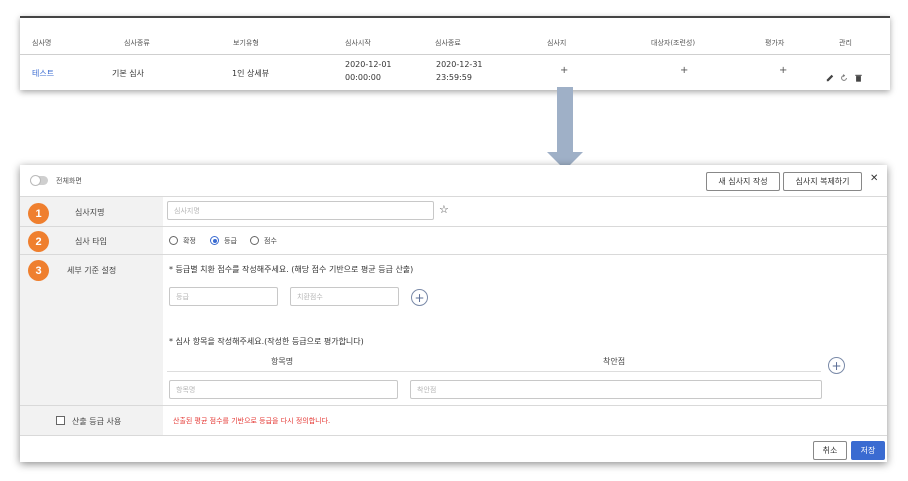  Describe the element at coordinates (252, 421) in the screenshot. I see `calc-grade-note: 산출된 평균 점수를 기반으로 등급을 다시 정의합니다.` at that location.